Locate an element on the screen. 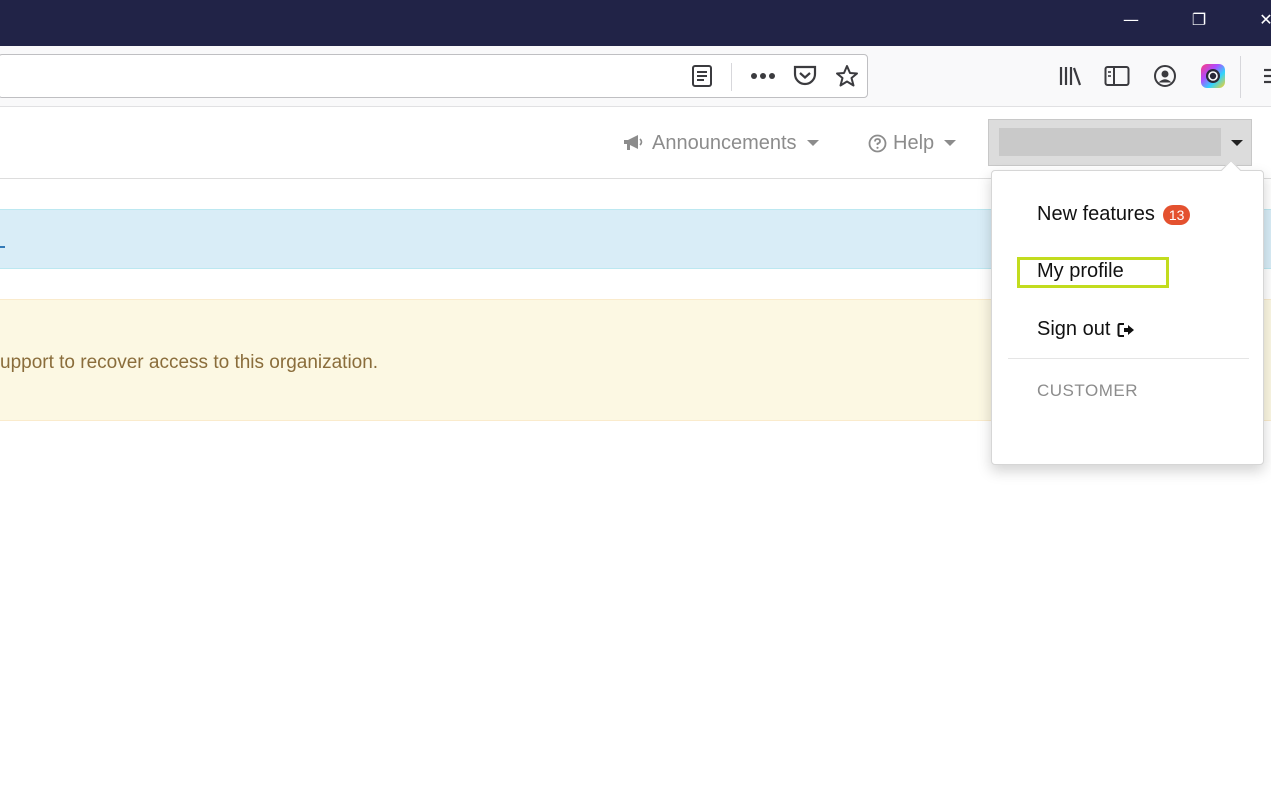 The image size is (1271, 788). minimize-button: — is located at coordinates (1131, 20).